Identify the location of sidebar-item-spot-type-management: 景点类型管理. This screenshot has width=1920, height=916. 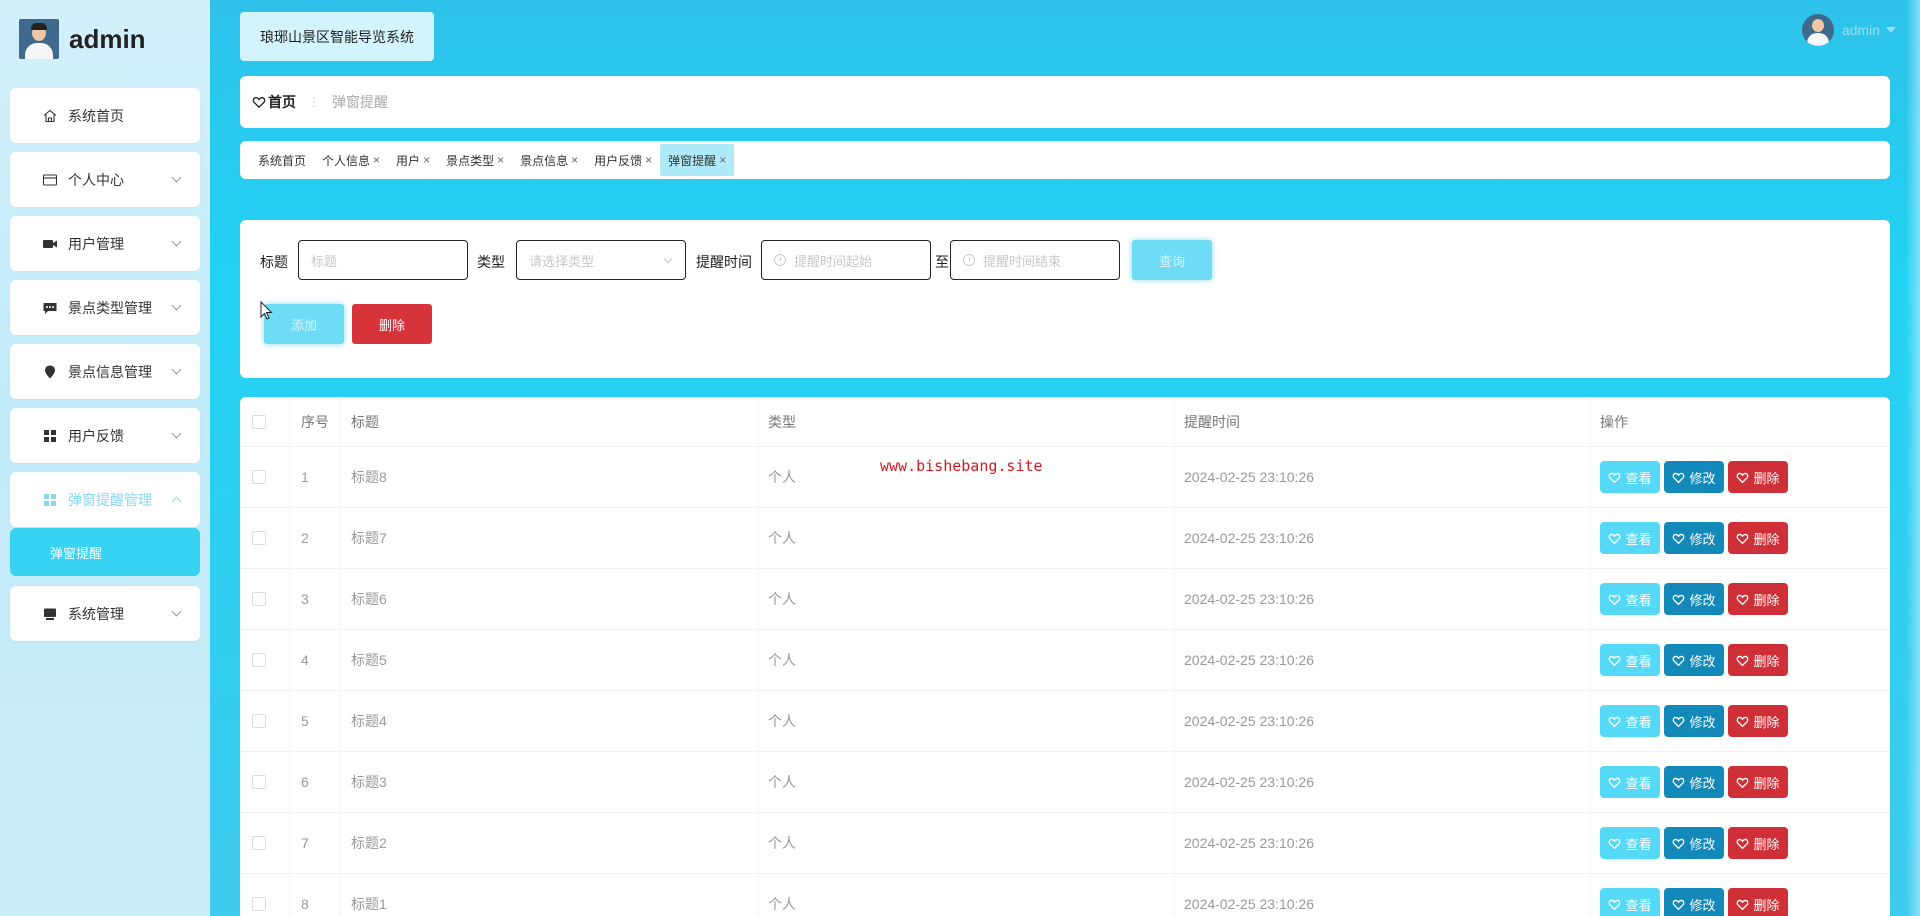
(105, 307).